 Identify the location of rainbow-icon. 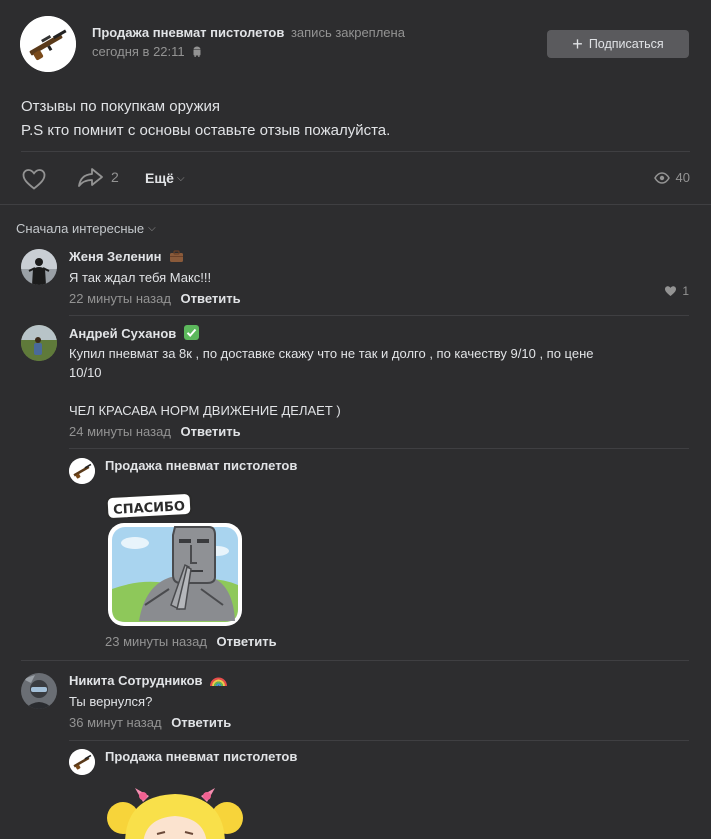
(219, 682).